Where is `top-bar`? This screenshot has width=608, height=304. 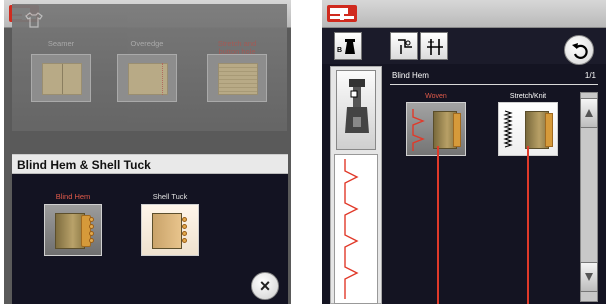
top-bar is located at coordinates (464, 14).